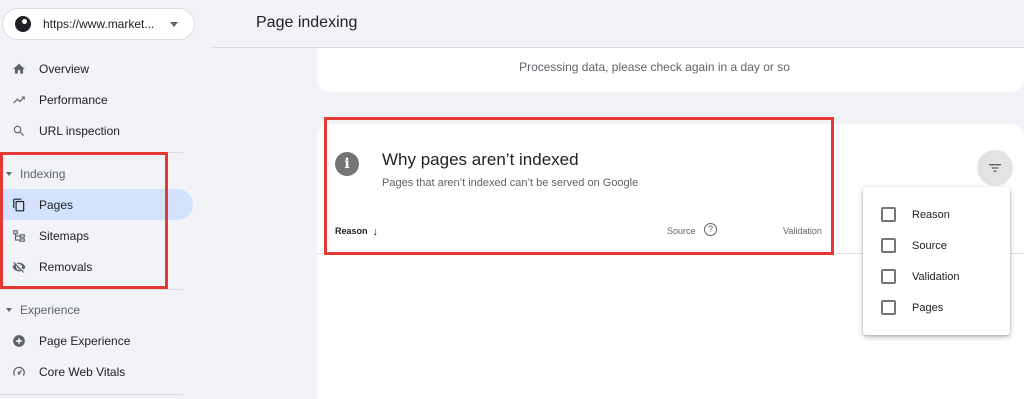 The image size is (1024, 399). Describe the element at coordinates (307, 22) in the screenshot. I see `page-title: Page indexing` at that location.